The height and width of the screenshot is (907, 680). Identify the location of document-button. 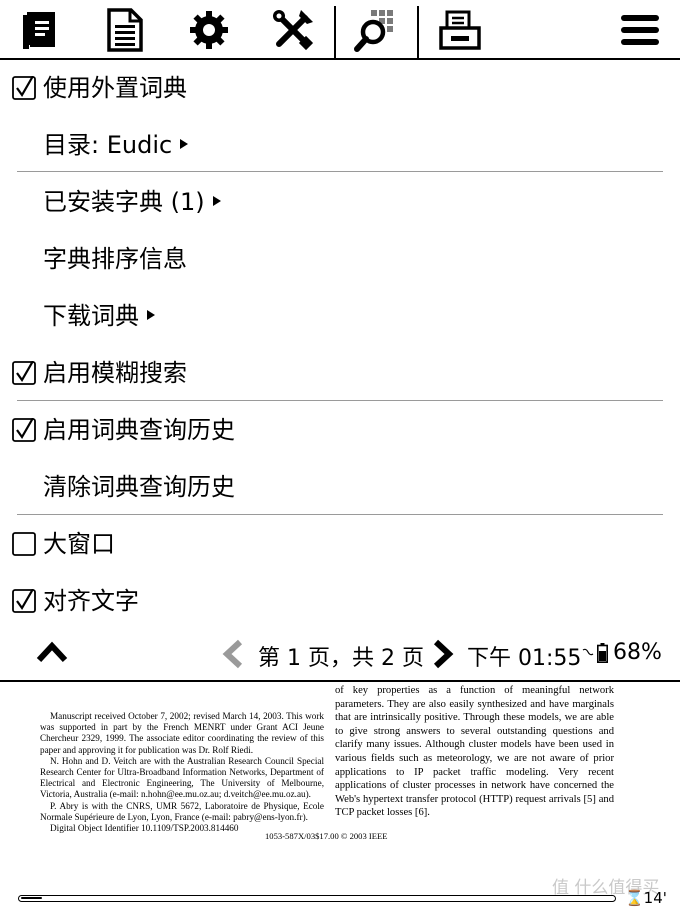
(125, 30).